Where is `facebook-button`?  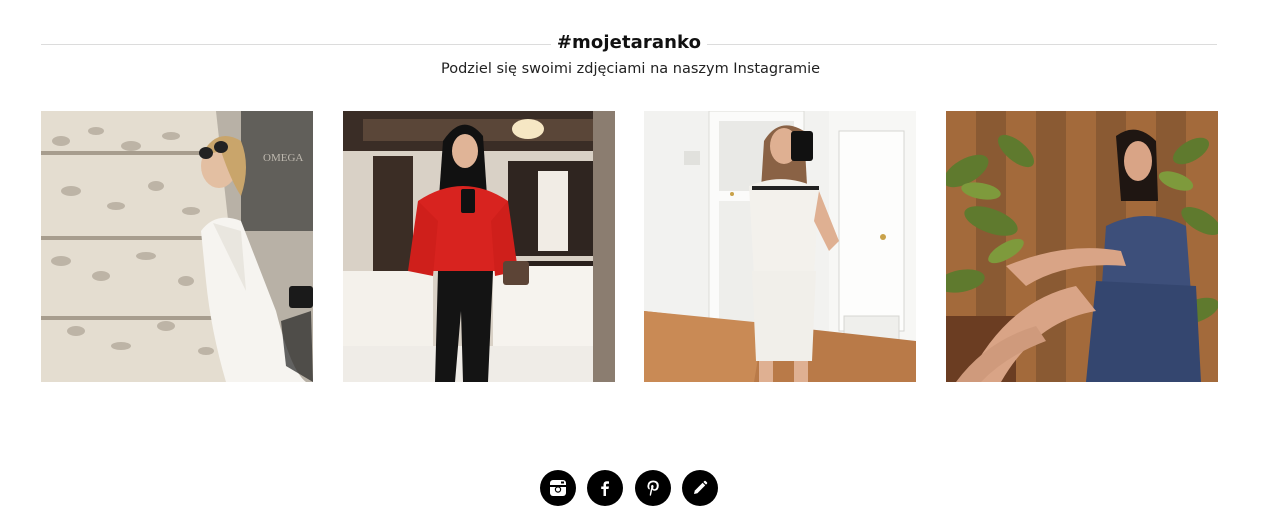 facebook-button is located at coordinates (605, 488).